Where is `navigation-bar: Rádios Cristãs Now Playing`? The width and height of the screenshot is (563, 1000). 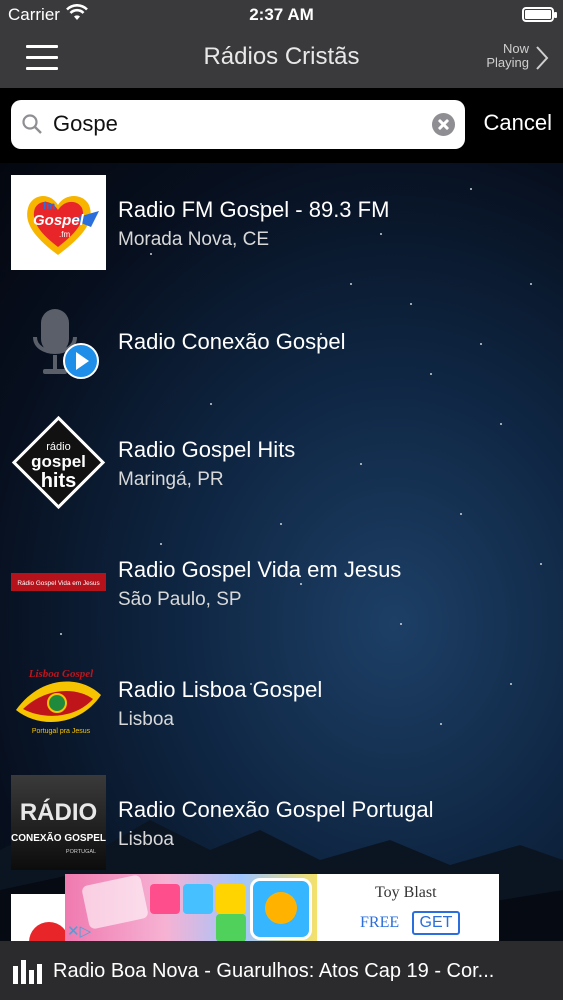
navigation-bar: Rádios Cristãs Now Playing is located at coordinates (281, 59).